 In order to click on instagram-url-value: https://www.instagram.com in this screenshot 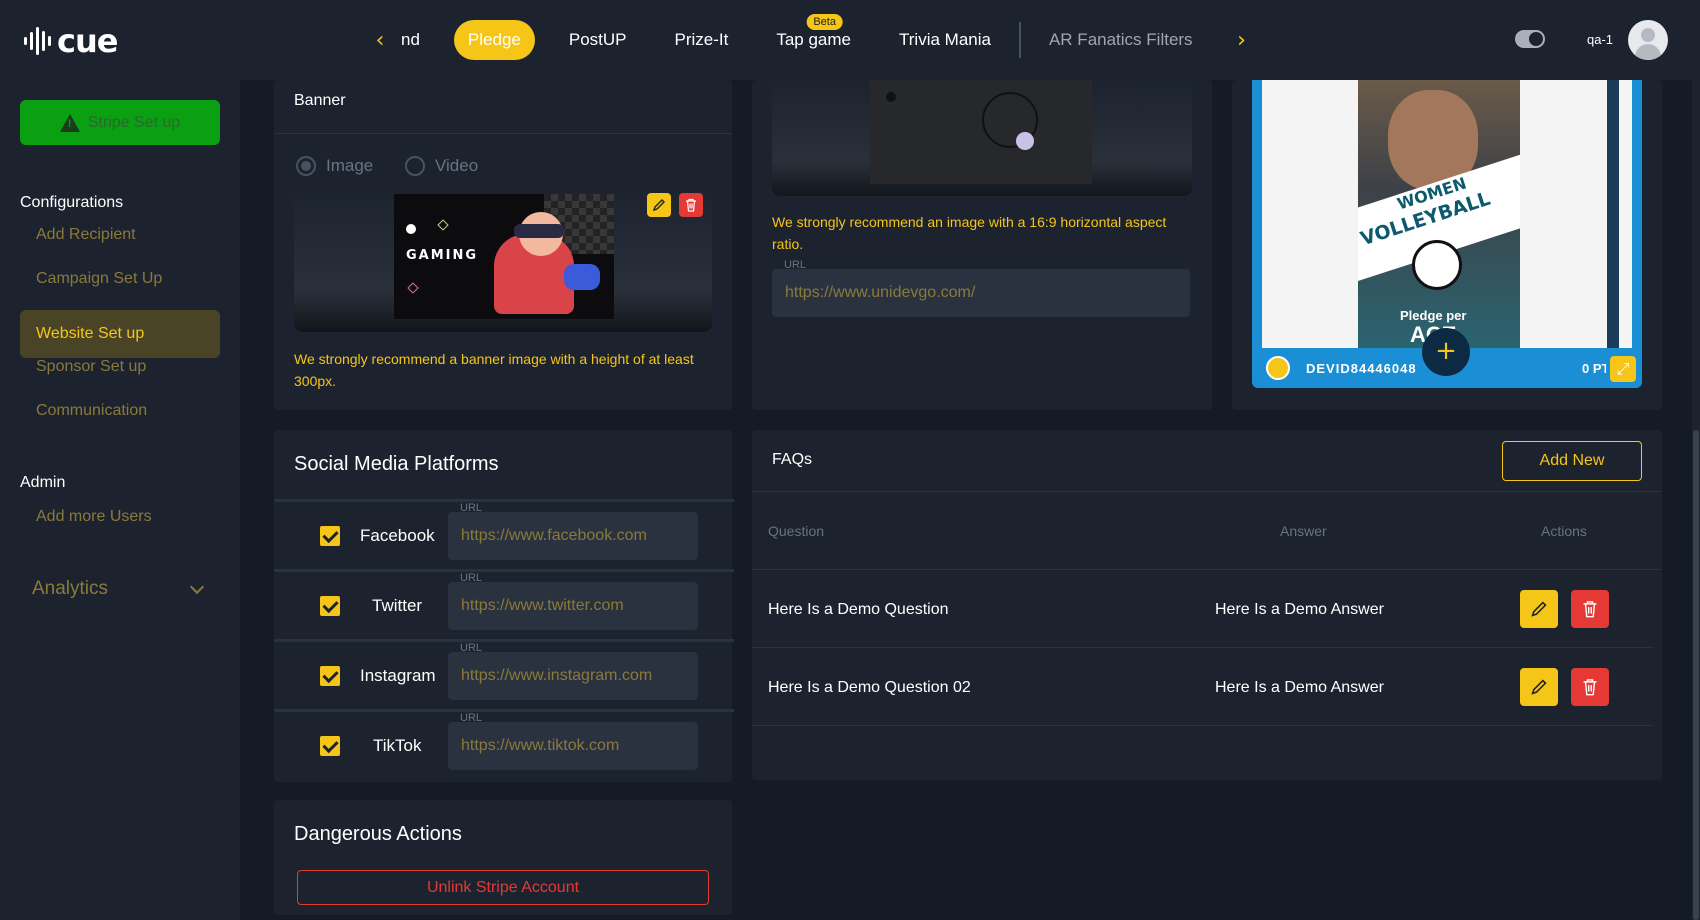, I will do `click(557, 675)`.